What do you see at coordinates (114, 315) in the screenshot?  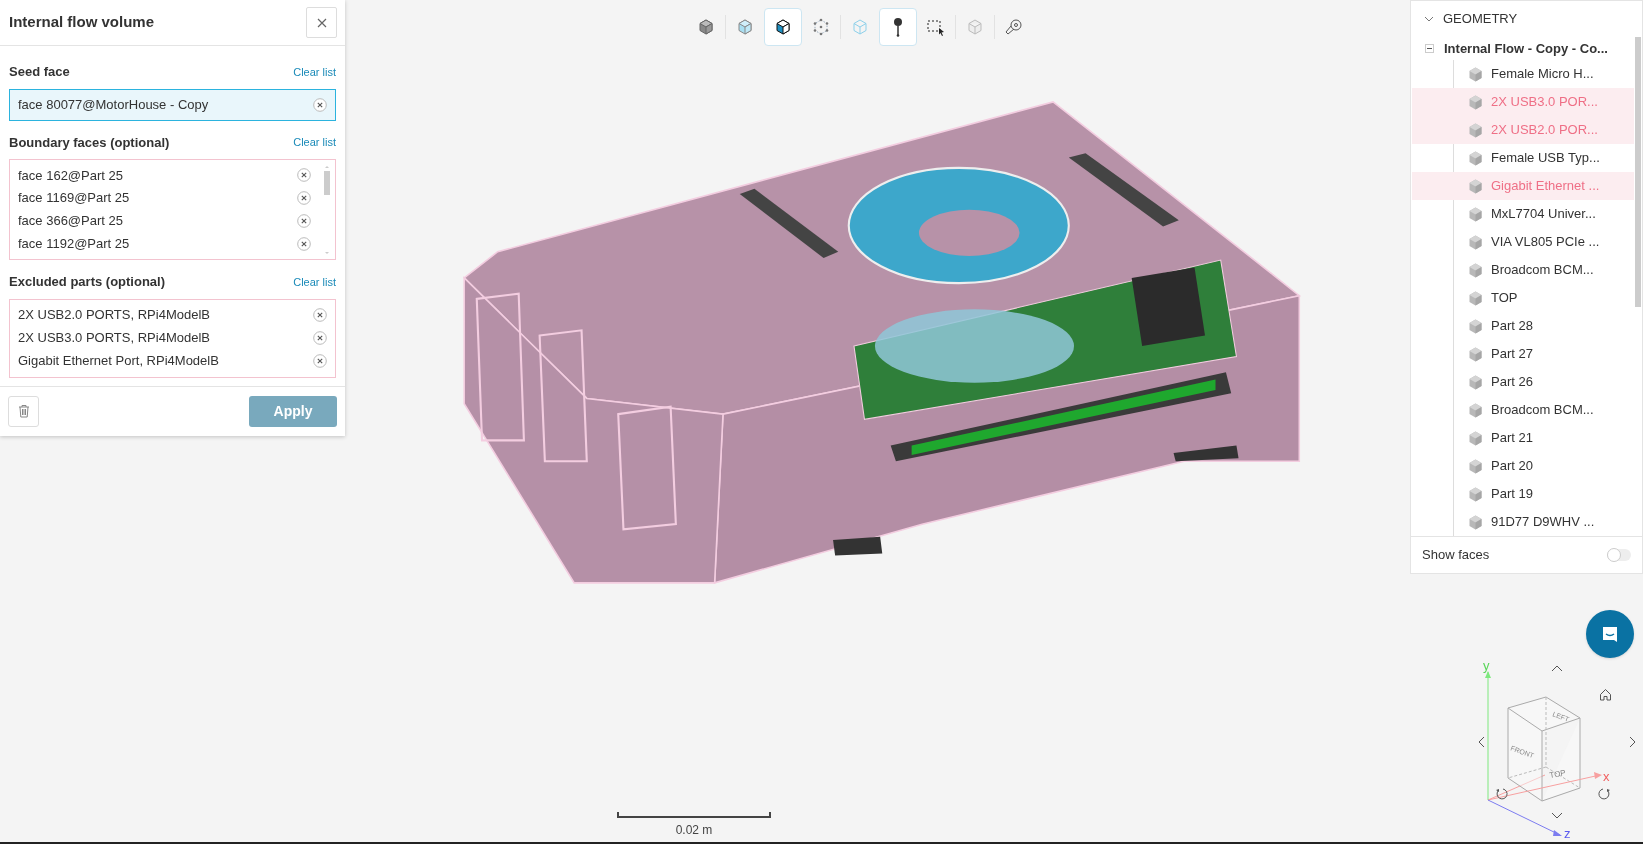 I see `part-item: 2X USB2.0 PORTS, RPi4ModelB` at bounding box center [114, 315].